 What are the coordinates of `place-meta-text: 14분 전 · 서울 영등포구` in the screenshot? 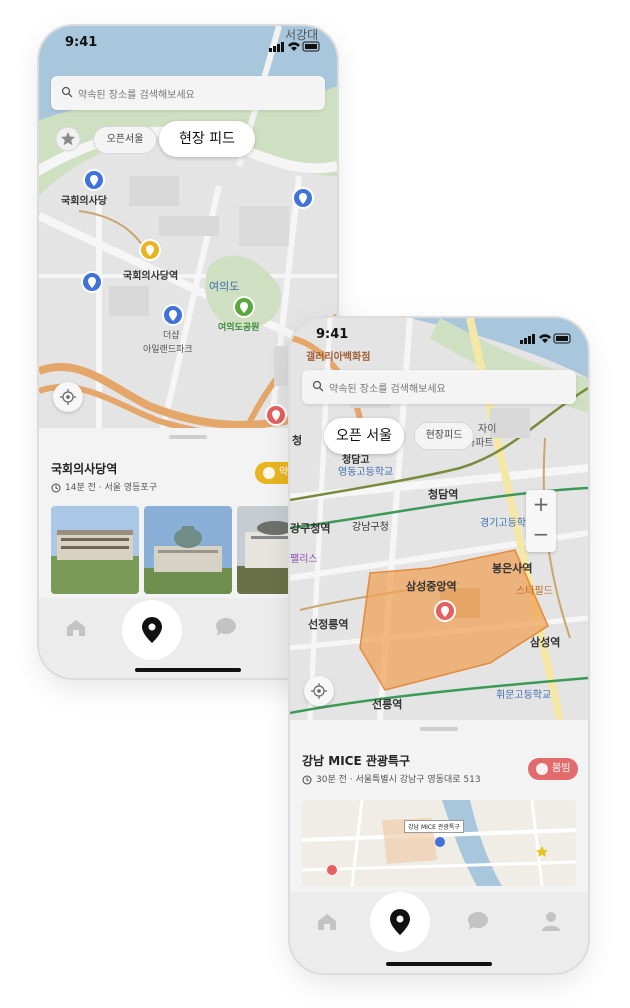 It's located at (111, 488).